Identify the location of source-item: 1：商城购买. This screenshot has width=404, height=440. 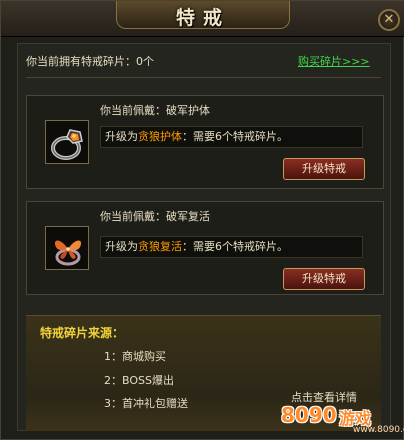
(135, 356).